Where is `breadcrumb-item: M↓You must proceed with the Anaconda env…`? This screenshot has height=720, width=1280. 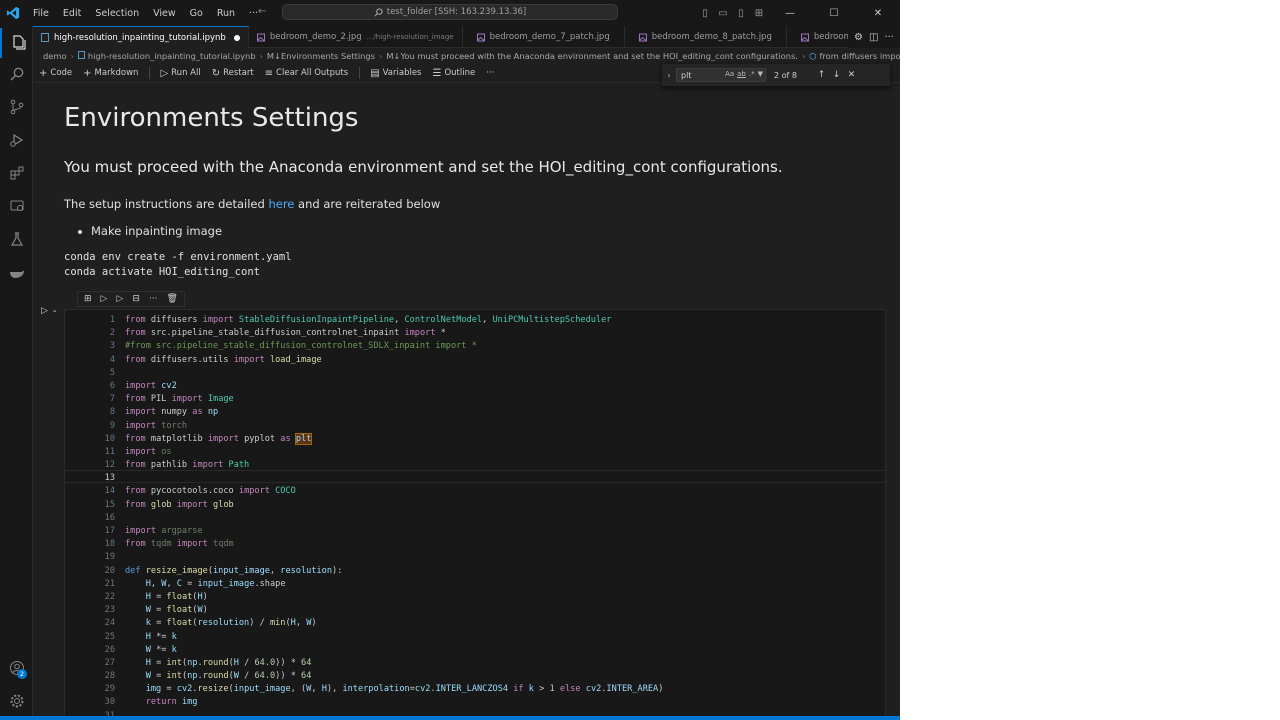
breadcrumb-item: M↓You must proceed with the Anaconda env… is located at coordinates (592, 56).